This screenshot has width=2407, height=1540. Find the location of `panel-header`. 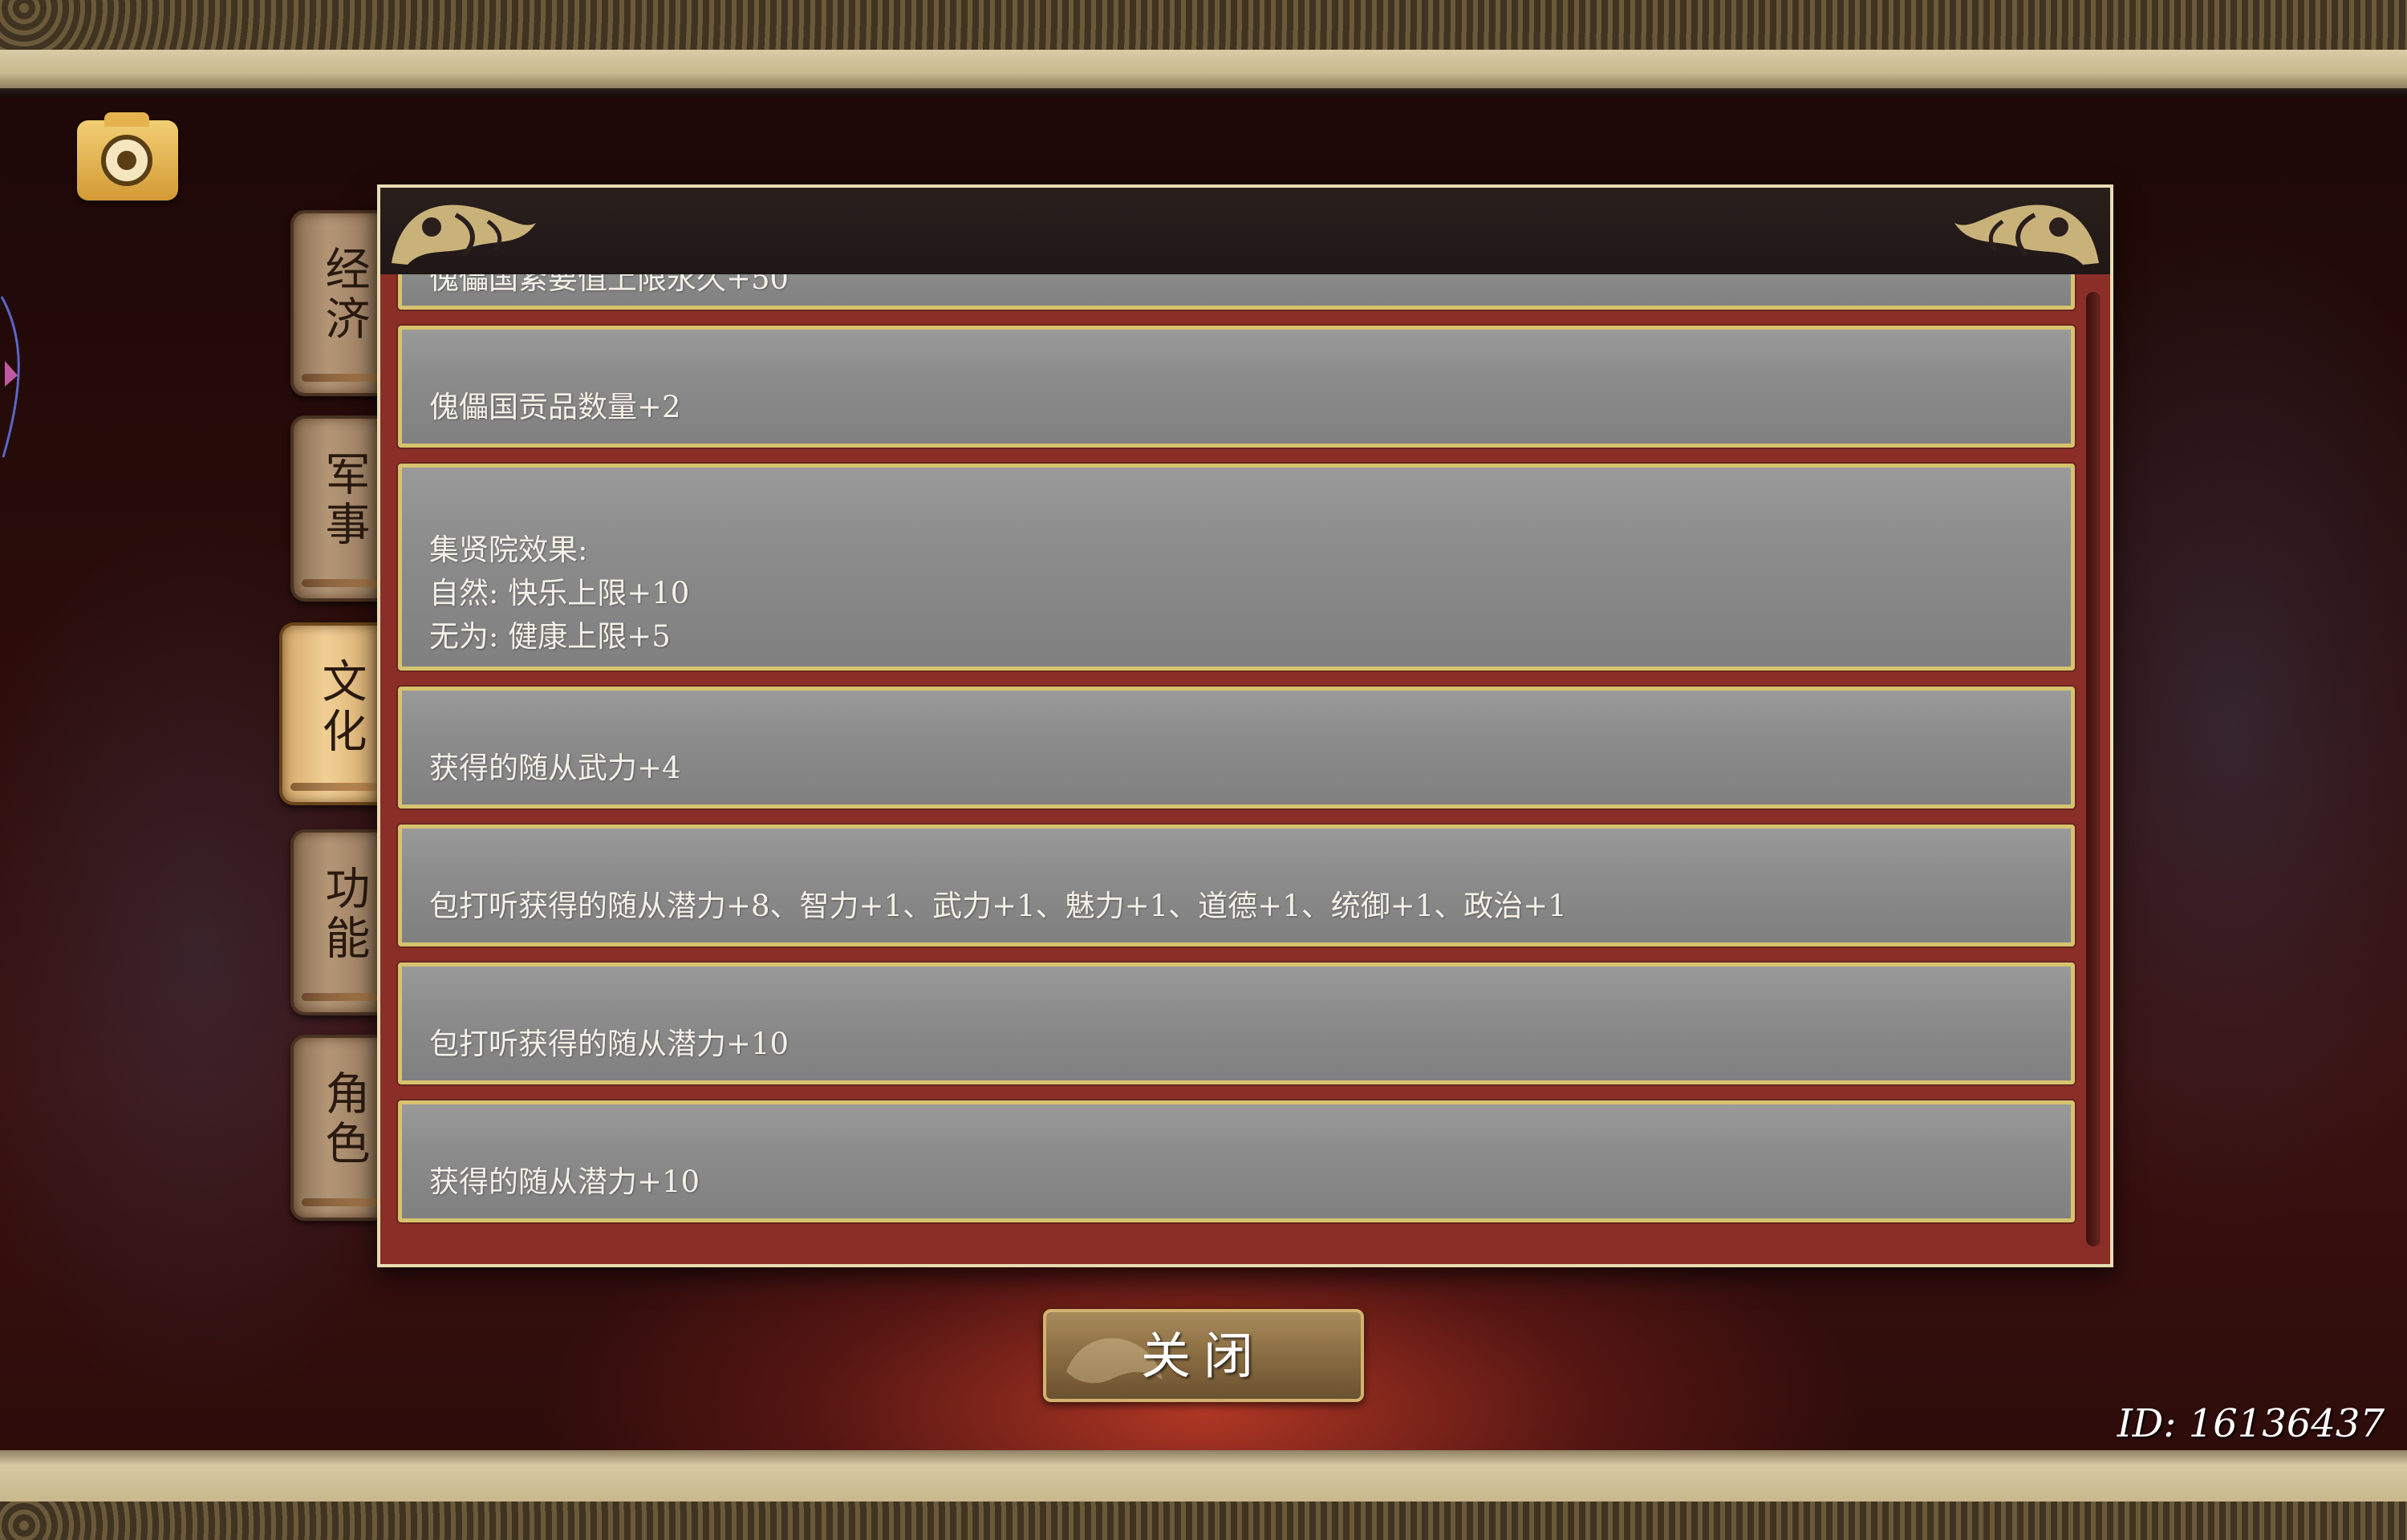

panel-header is located at coordinates (1245, 231).